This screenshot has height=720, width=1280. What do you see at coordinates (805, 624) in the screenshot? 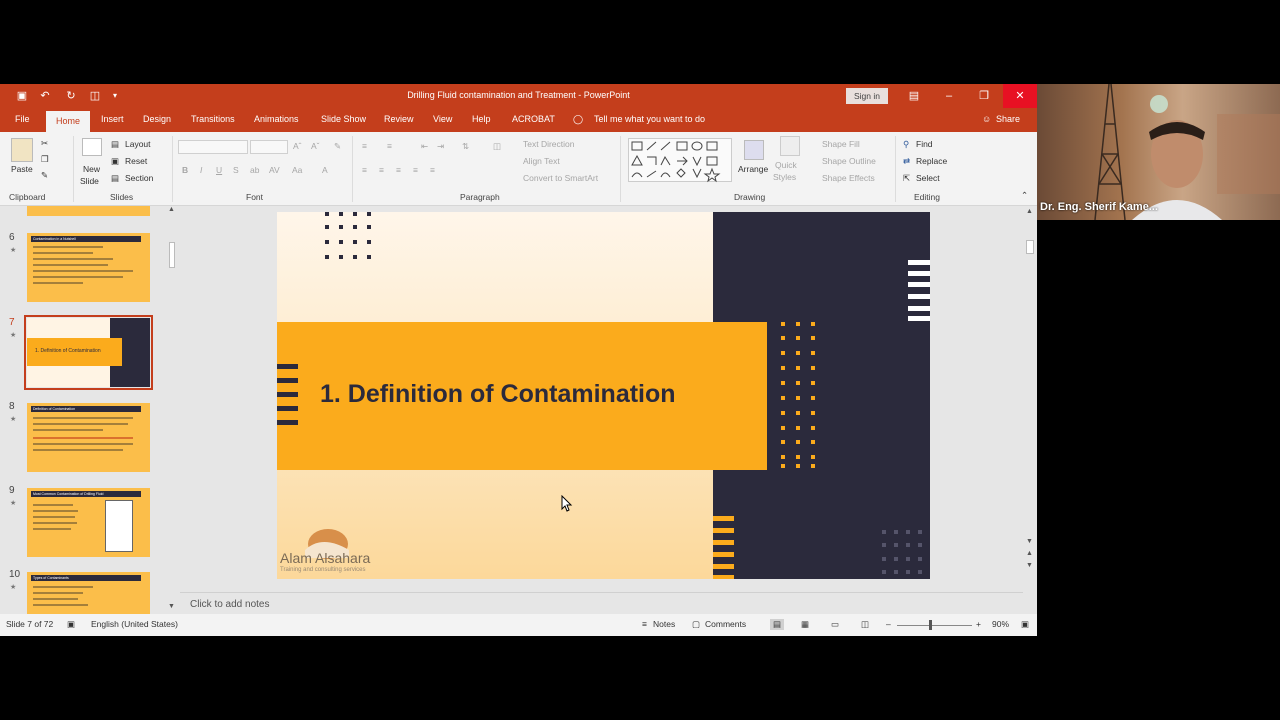
I see `slide-sorter-icon: ▦` at bounding box center [805, 624].